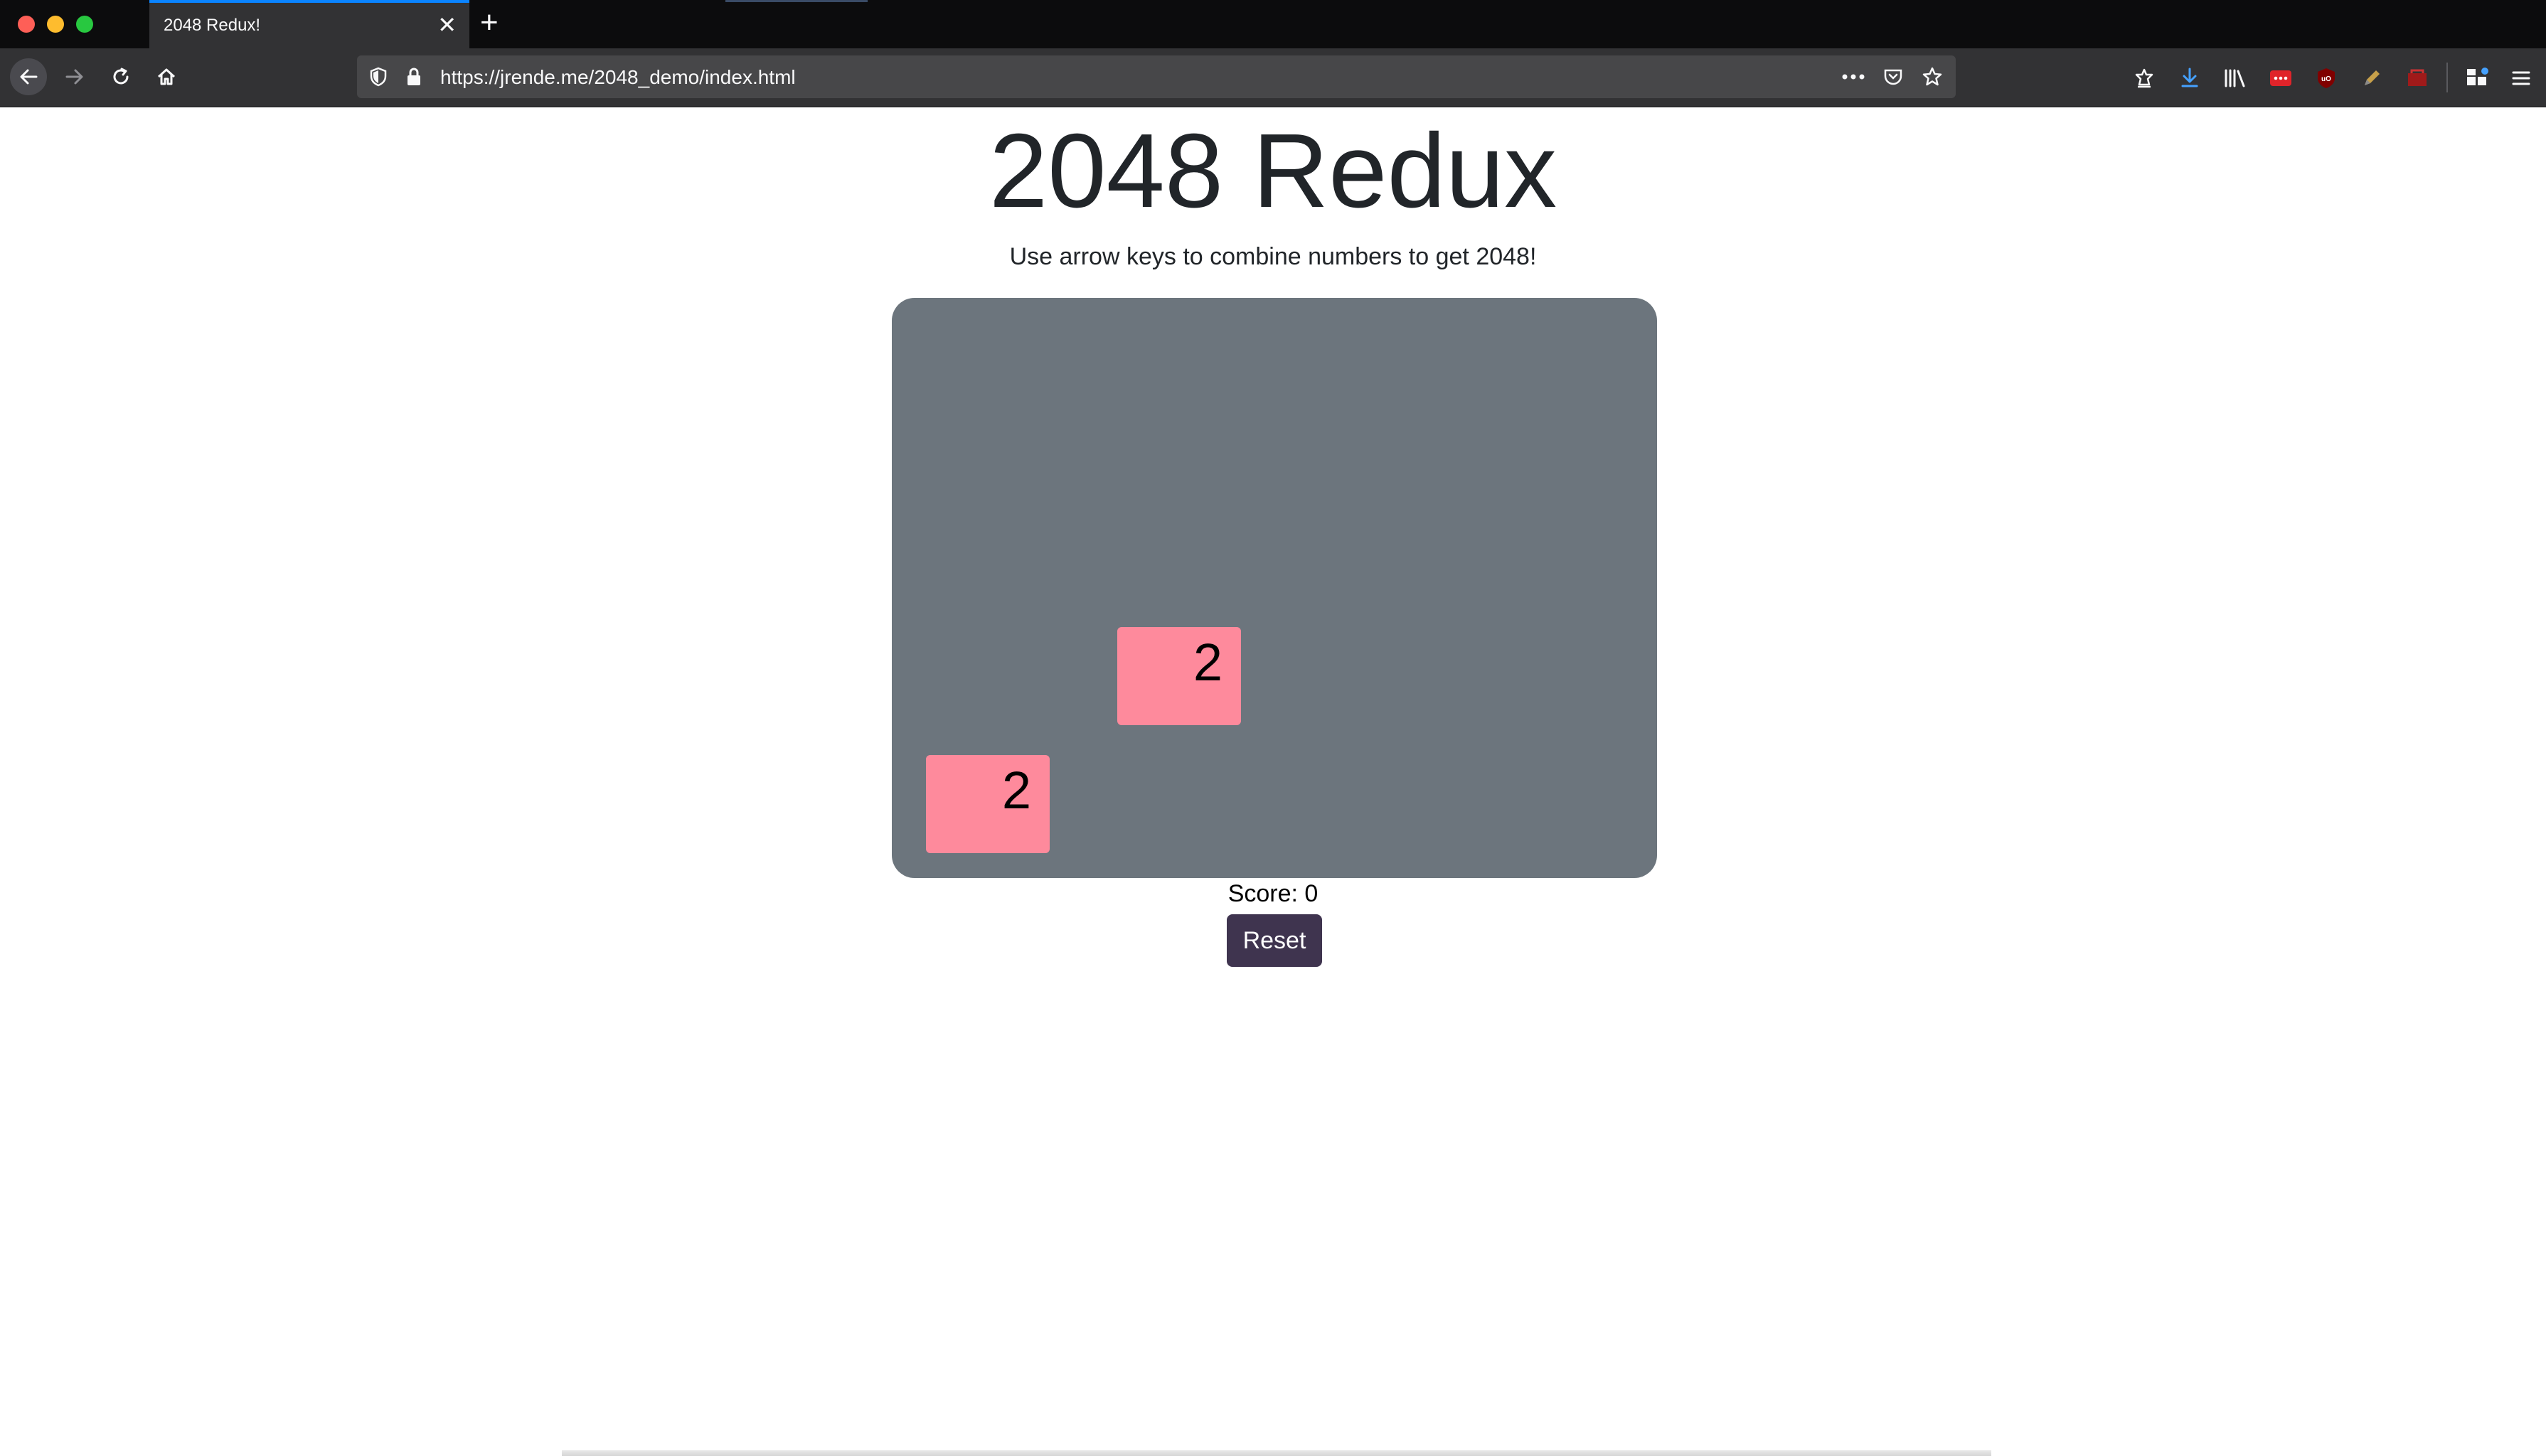 This screenshot has width=2546, height=1456. Describe the element at coordinates (1276, 1453) in the screenshot. I see `bottom-edge` at that location.